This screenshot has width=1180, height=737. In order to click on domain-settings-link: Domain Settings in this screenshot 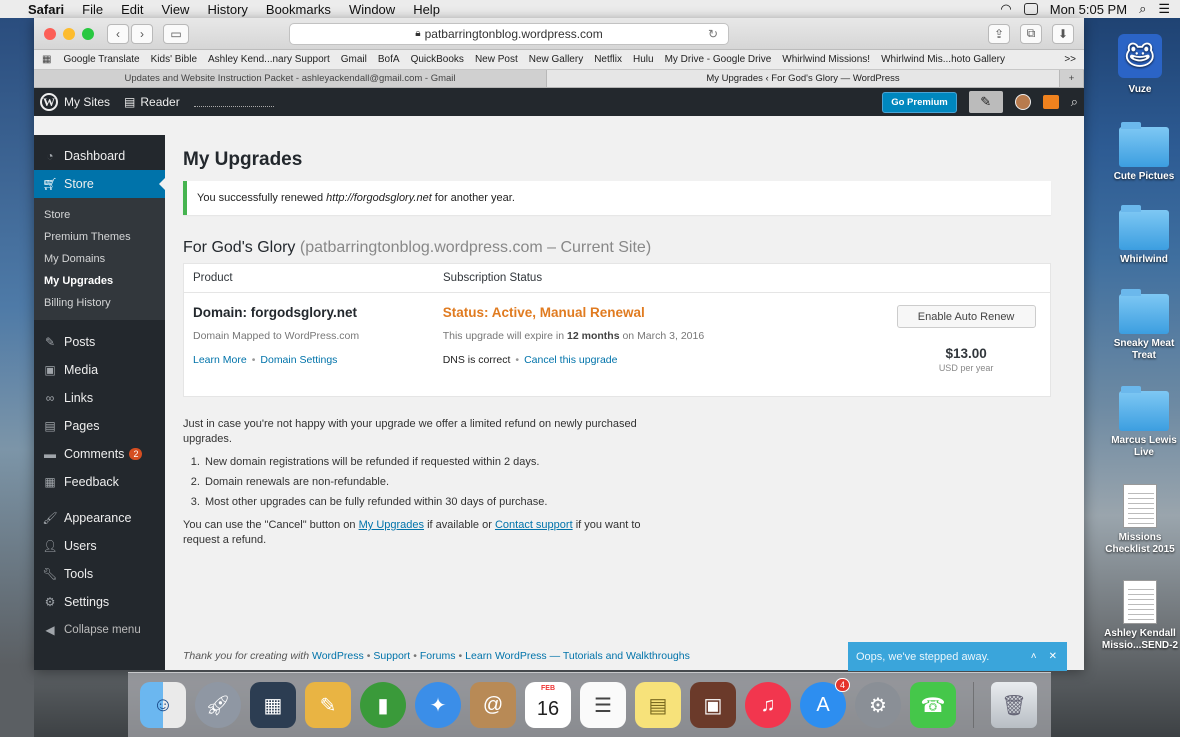, I will do `click(298, 360)`.